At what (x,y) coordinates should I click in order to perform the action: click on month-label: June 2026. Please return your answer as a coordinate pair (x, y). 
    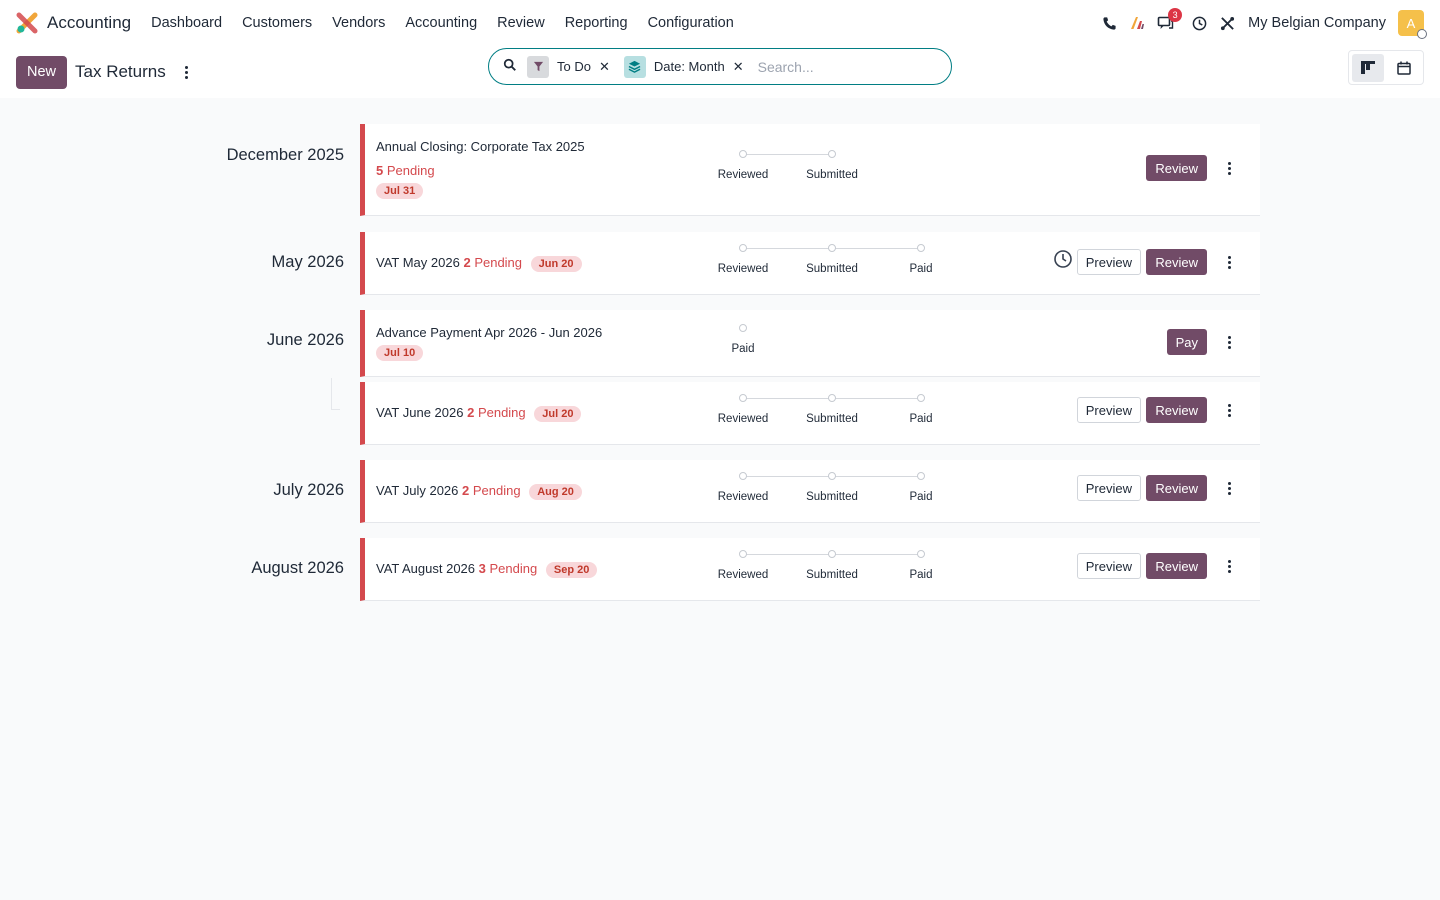
    Looking at the image, I should click on (305, 340).